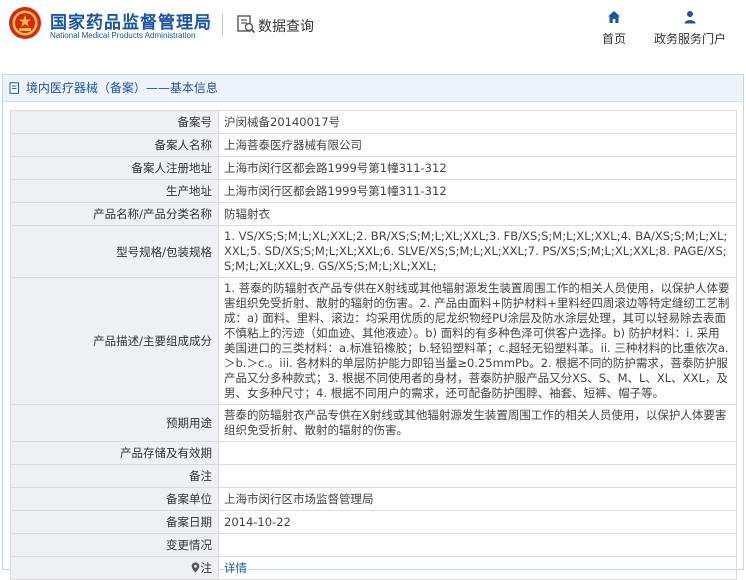 The image size is (746, 580). Describe the element at coordinates (114, 499) in the screenshot. I see `row-label: 备案单位` at that location.